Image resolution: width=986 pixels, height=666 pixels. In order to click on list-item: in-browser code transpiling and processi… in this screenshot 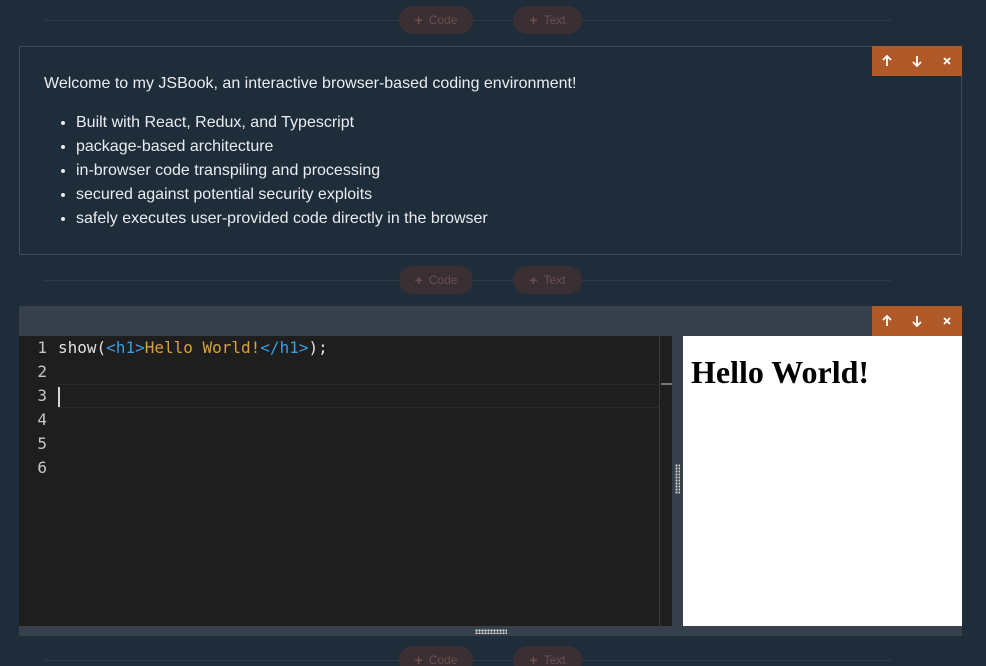, I will do `click(282, 171)`.